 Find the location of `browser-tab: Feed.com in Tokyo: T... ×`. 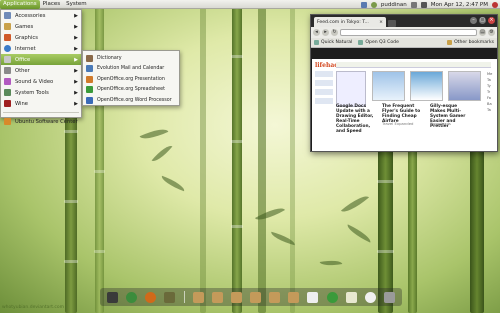

browser-tab: Feed.com in Tokyo: T... × is located at coordinates (350, 22).